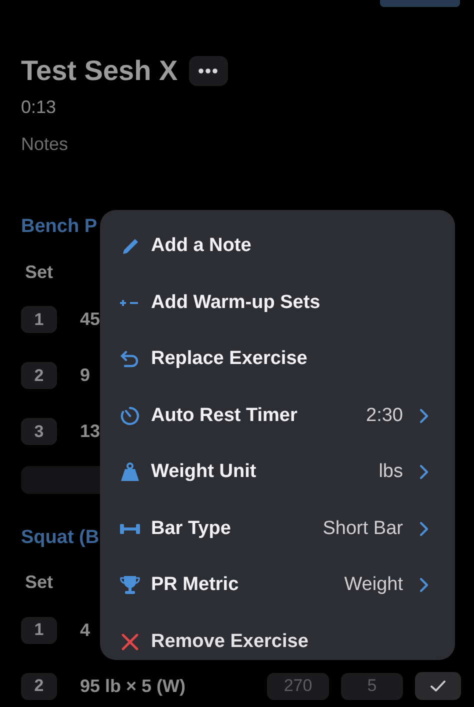 The image size is (474, 707). I want to click on menu-item: Replace Exercise, so click(277, 359).